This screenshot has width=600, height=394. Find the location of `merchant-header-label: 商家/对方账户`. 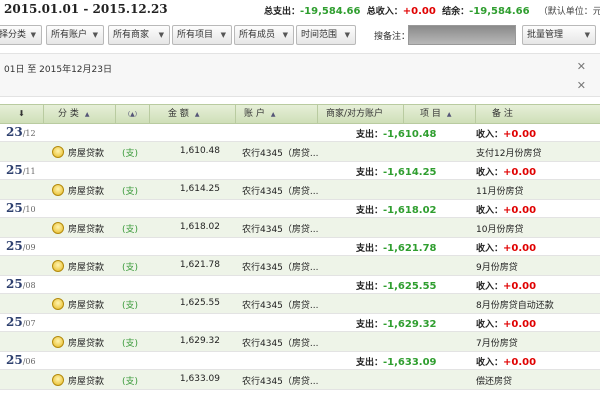

merchant-header-label: 商家/对方账户 is located at coordinates (355, 114).